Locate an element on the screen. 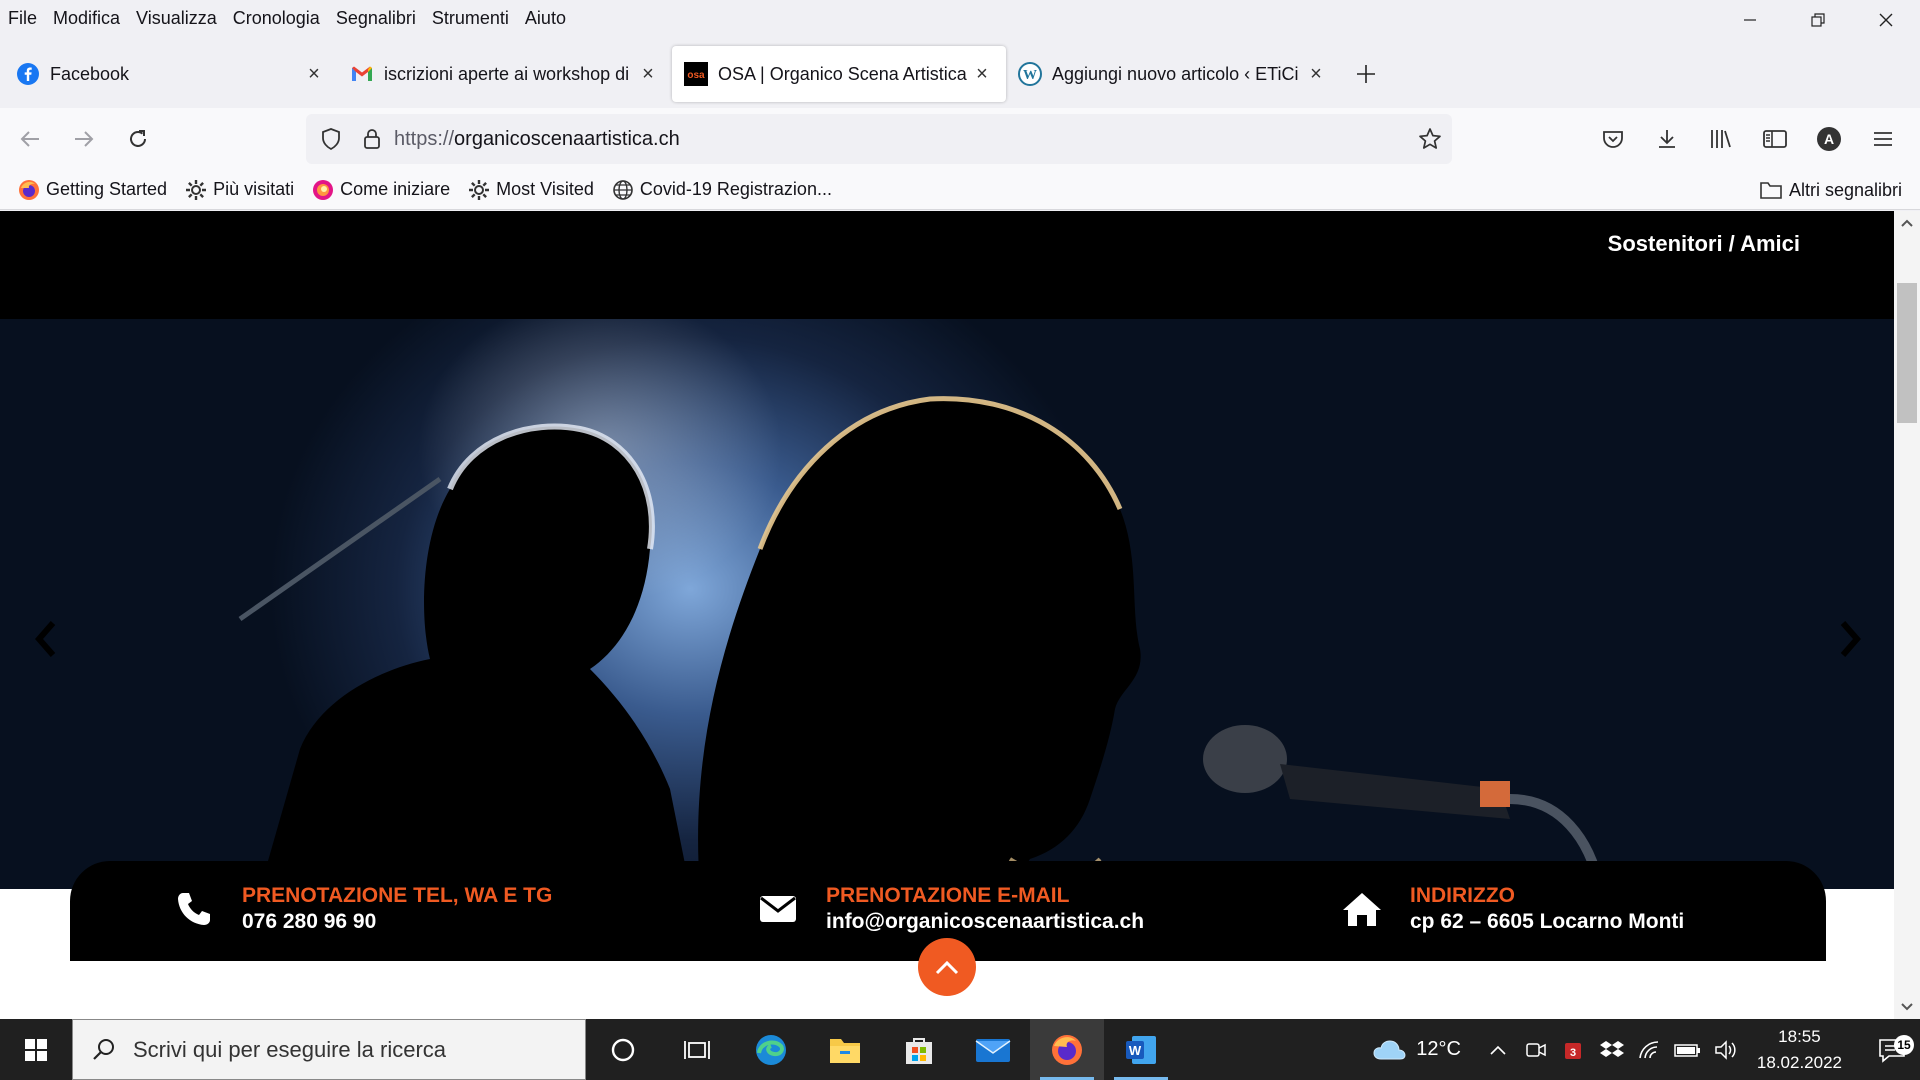 The width and height of the screenshot is (1920, 1080). tab-title: iscrizioni aperte ai workshop di is located at coordinates (507, 73).